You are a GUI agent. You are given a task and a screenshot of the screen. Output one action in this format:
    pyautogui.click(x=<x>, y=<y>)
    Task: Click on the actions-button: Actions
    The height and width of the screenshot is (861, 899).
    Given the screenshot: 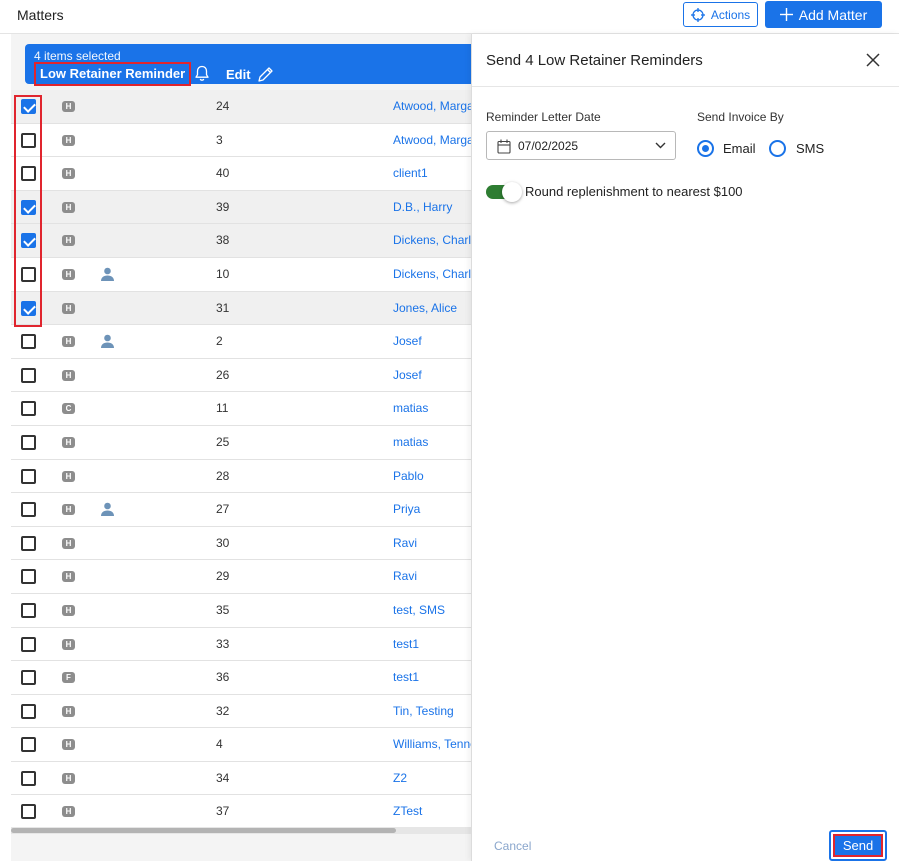 What is the action you would take?
    pyautogui.click(x=720, y=14)
    